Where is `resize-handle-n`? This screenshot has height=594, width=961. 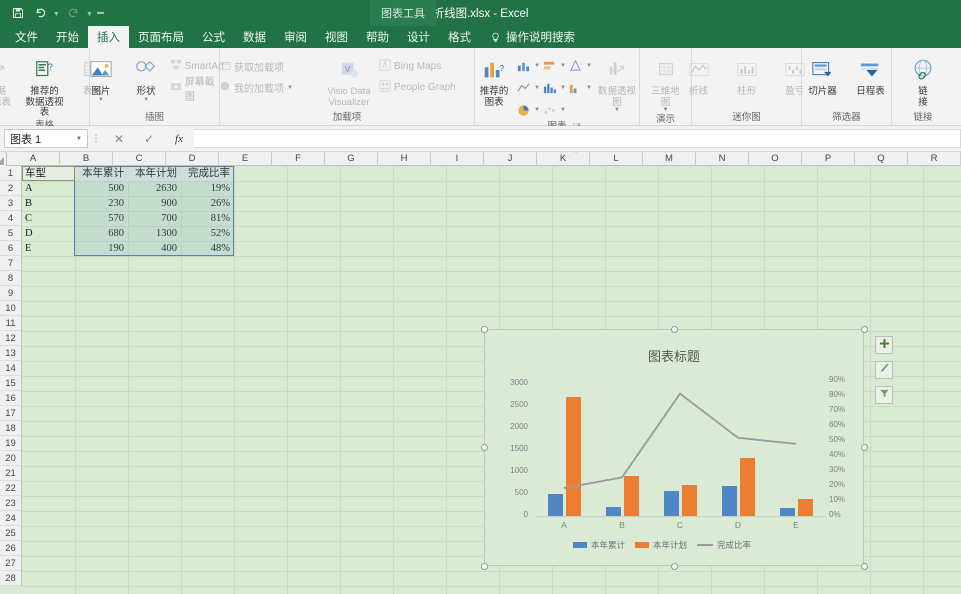 resize-handle-n is located at coordinates (674, 329).